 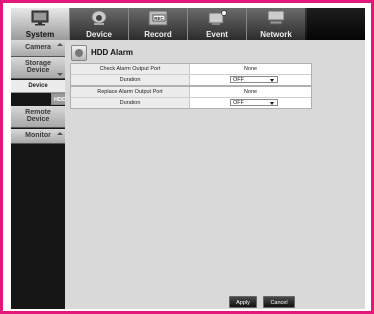 I want to click on replace-duration-label: Duration, so click(x=130, y=103).